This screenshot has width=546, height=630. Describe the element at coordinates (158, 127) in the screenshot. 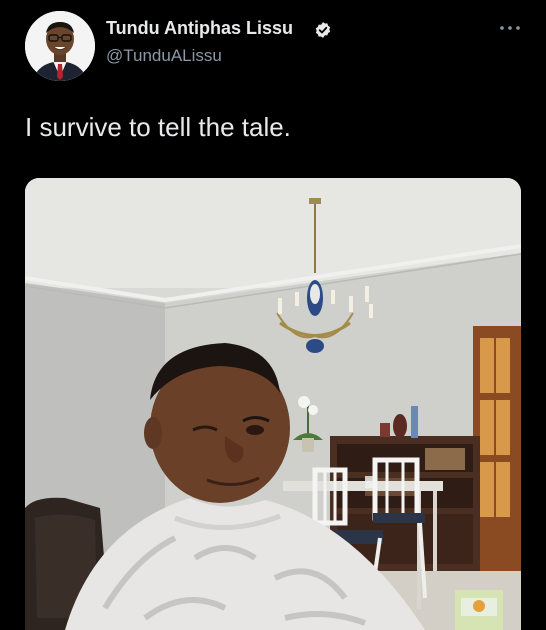

I see `tweet-text: I survive to tell the tale.` at that location.